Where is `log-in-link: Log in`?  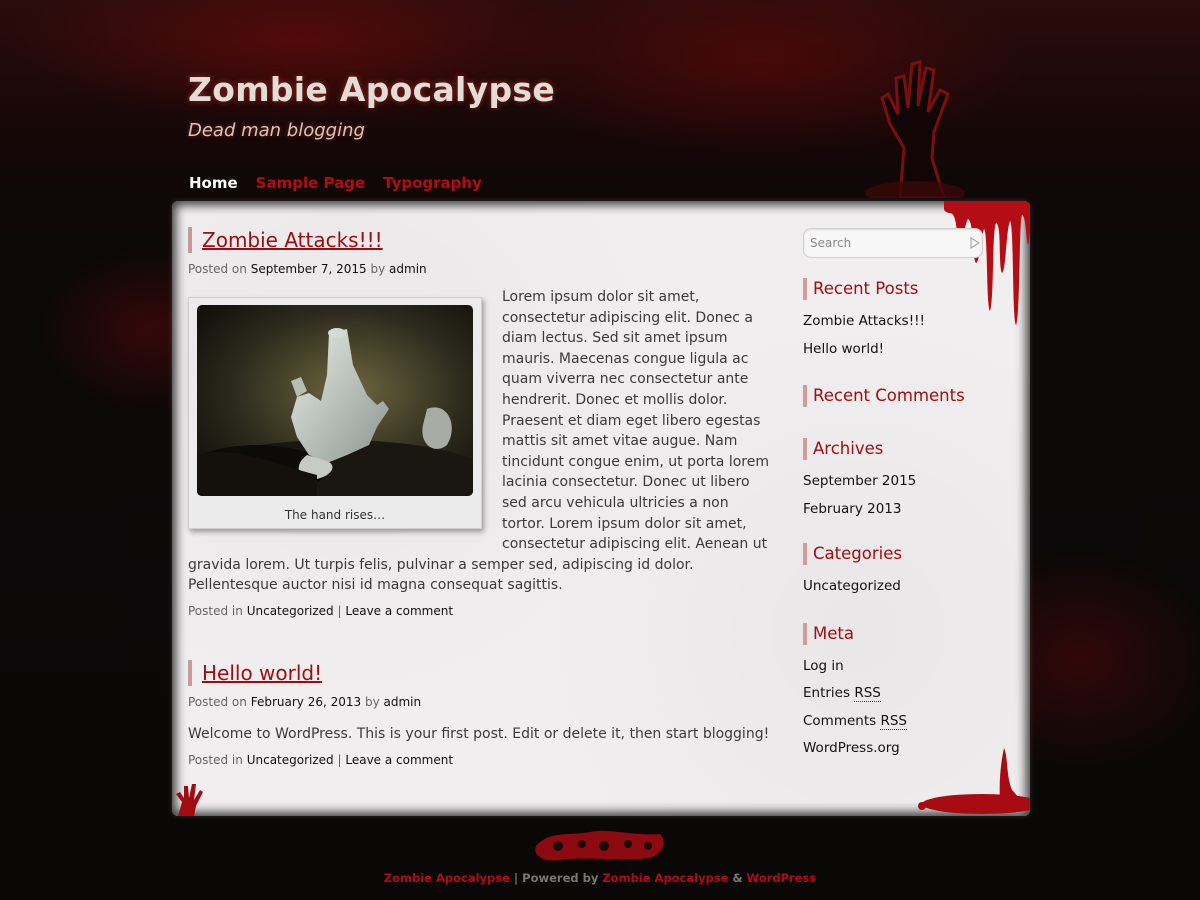 log-in-link: Log in is located at coordinates (823, 666).